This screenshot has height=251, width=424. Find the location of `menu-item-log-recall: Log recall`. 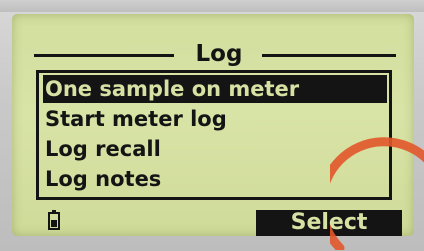

menu-item-log-recall: Log recall is located at coordinates (102, 149).